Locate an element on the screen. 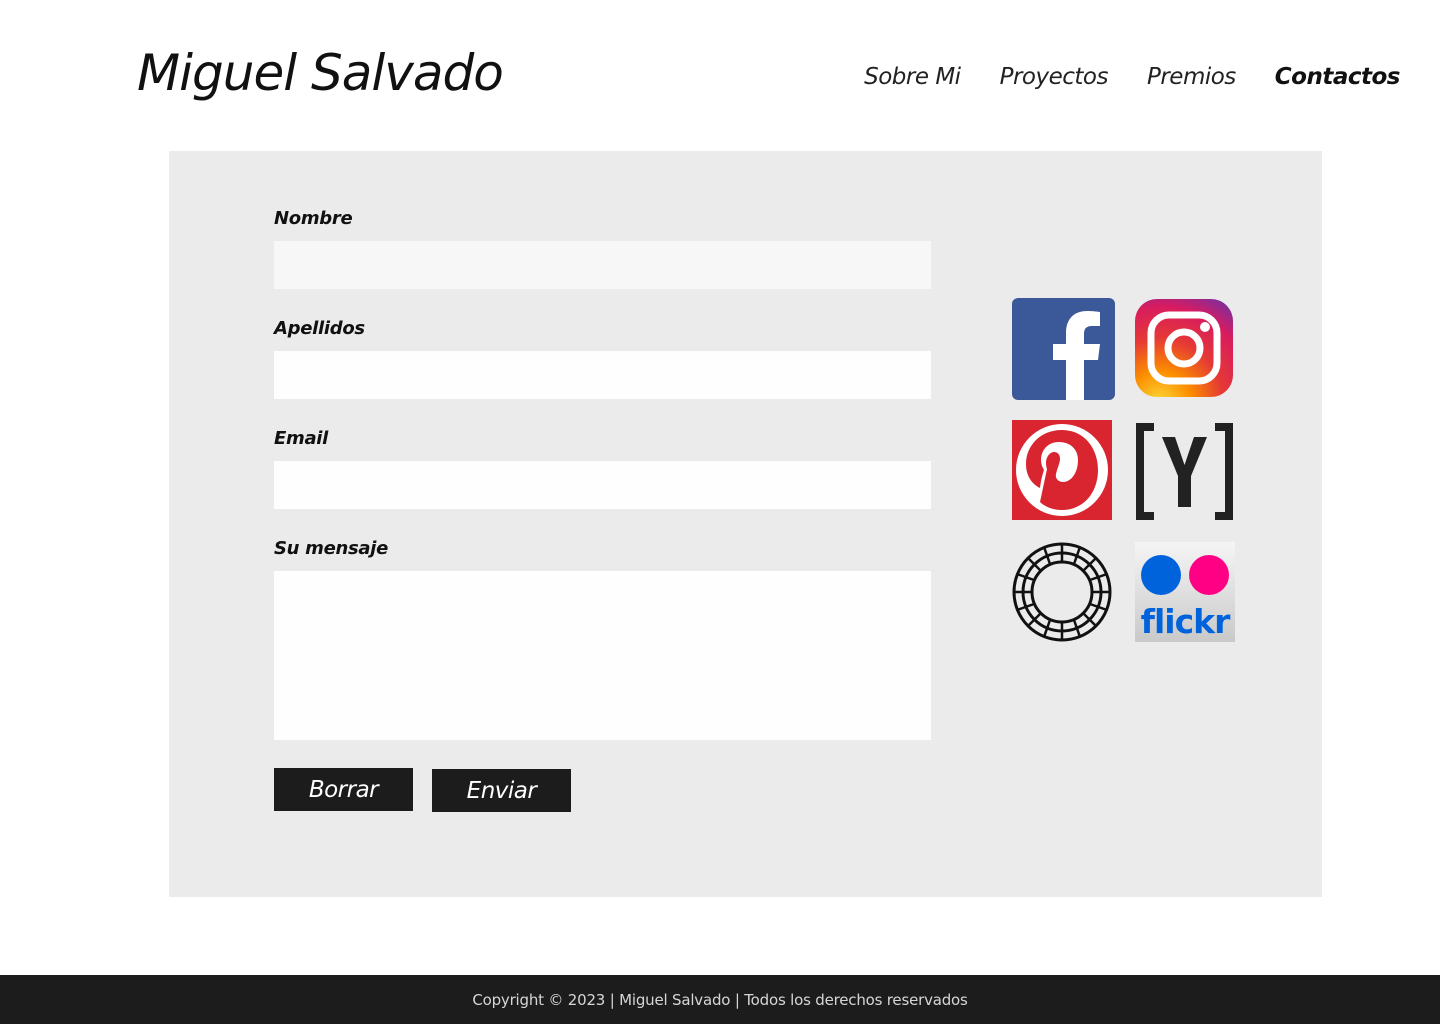 The image size is (1440, 1024). nav-contactos: Contactos is located at coordinates (1338, 77).